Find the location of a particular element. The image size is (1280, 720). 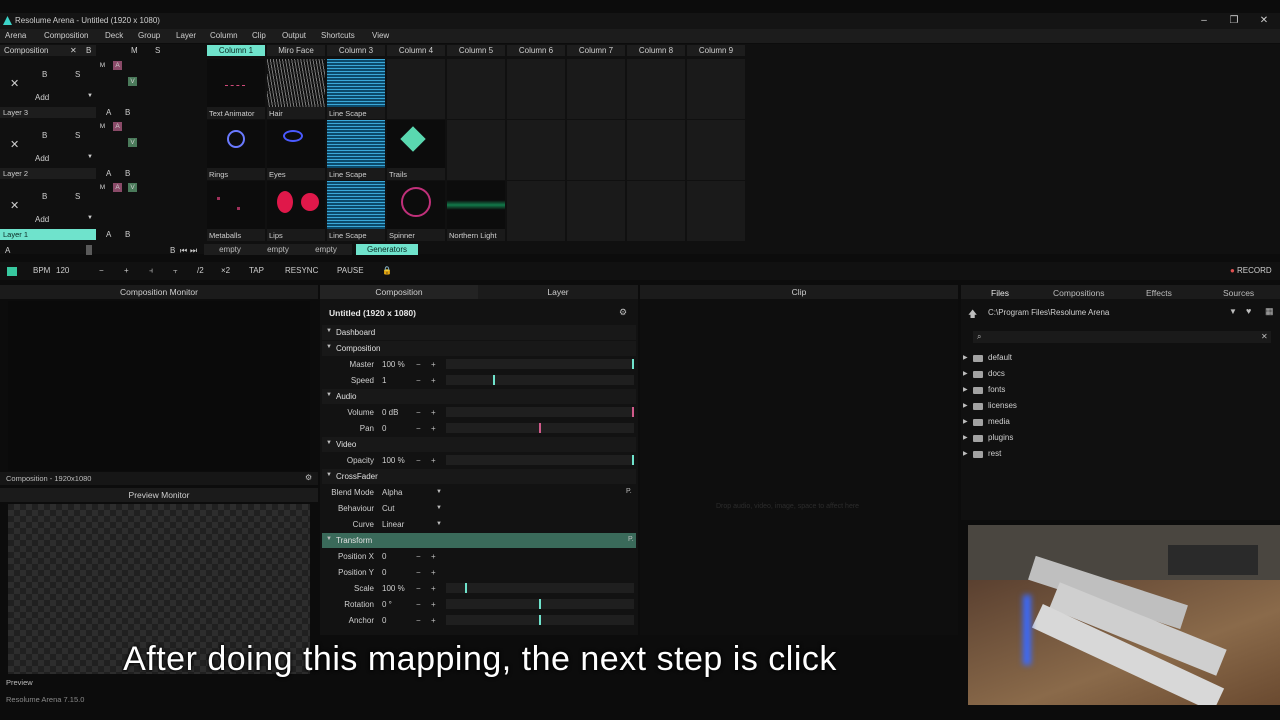

clear-search-icon: ✕ is located at coordinates (1264, 336).